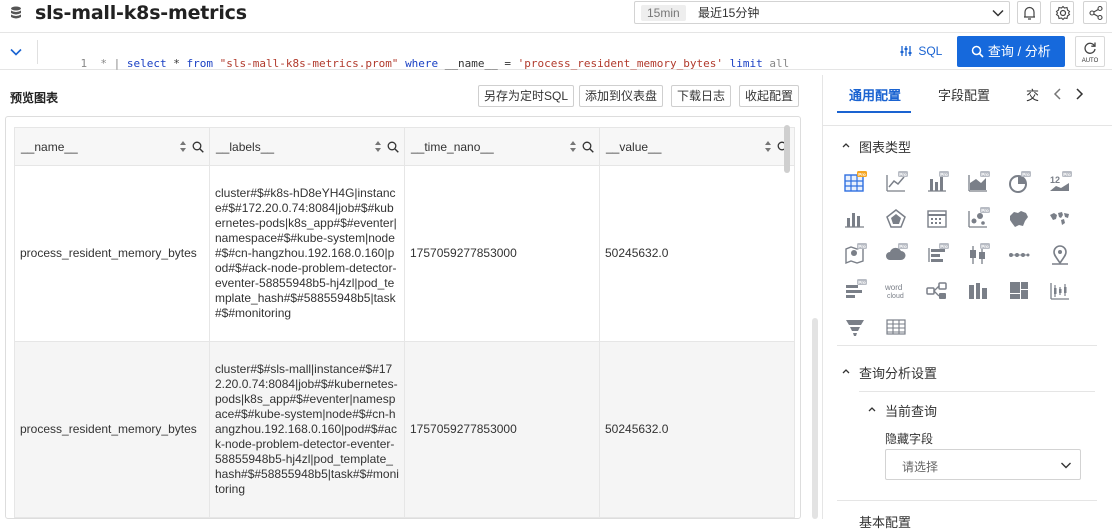 Image resolution: width=1112 pixels, height=531 pixels. Describe the element at coordinates (245, 146) in the screenshot. I see `column-name: __labels__` at that location.